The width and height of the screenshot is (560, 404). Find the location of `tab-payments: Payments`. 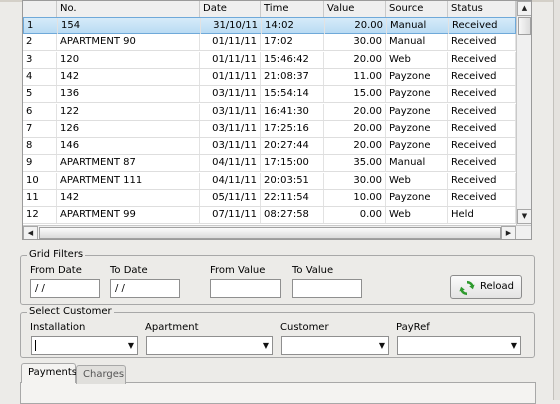

tab-payments: Payments is located at coordinates (49, 373).